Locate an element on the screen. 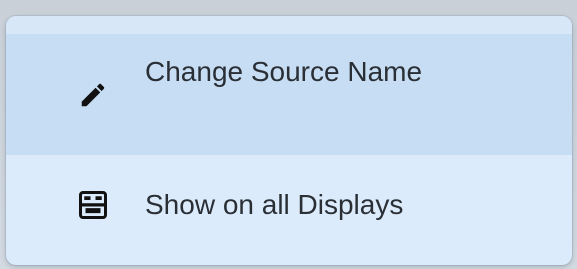 The image size is (577, 269). menu-item-label: Show on all Displays is located at coordinates (274, 204).